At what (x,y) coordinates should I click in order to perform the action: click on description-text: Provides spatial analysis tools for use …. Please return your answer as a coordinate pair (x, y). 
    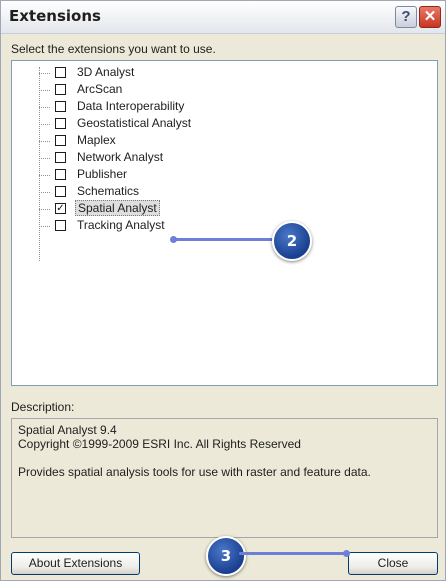
    Looking at the image, I should click on (194, 472).